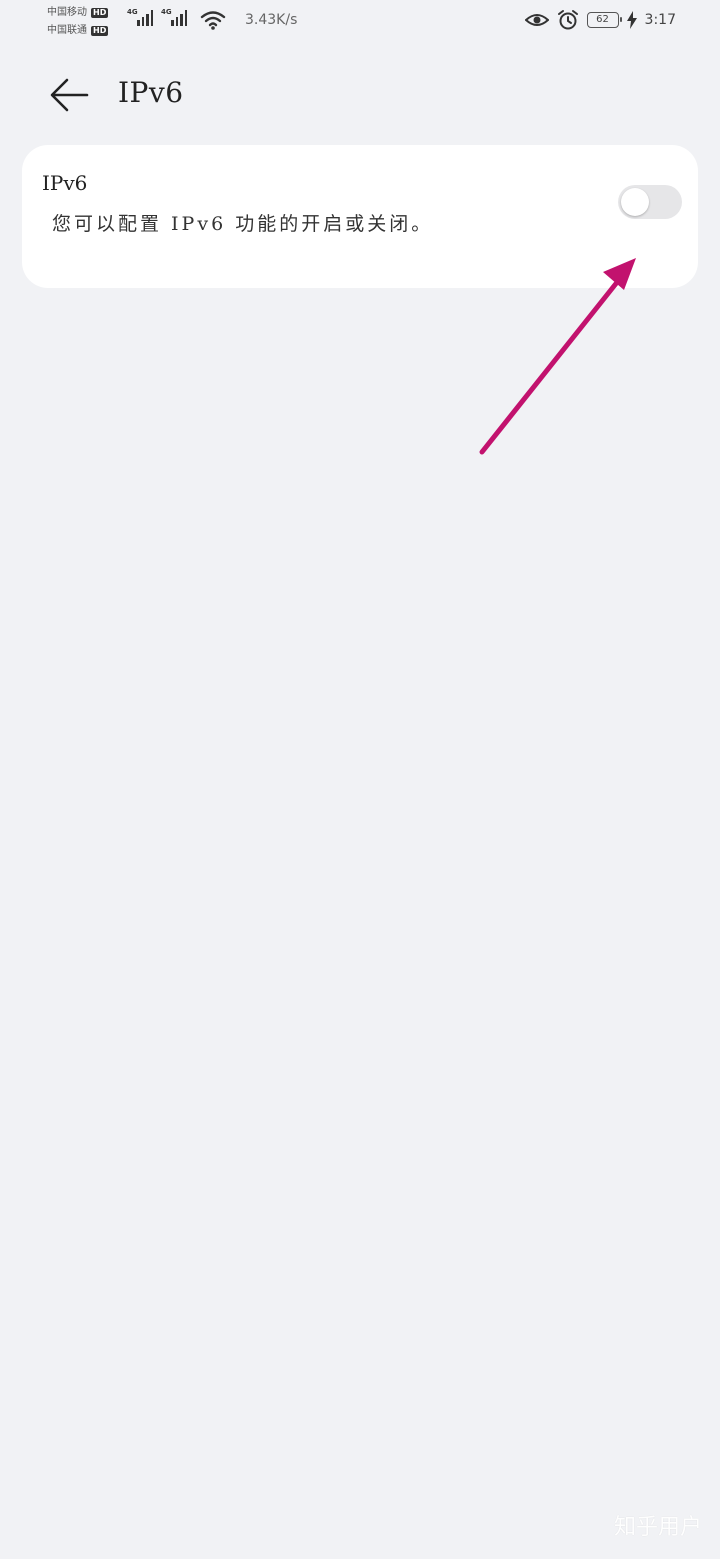 The height and width of the screenshot is (1559, 720). I want to click on wifi-icon, so click(213, 20).